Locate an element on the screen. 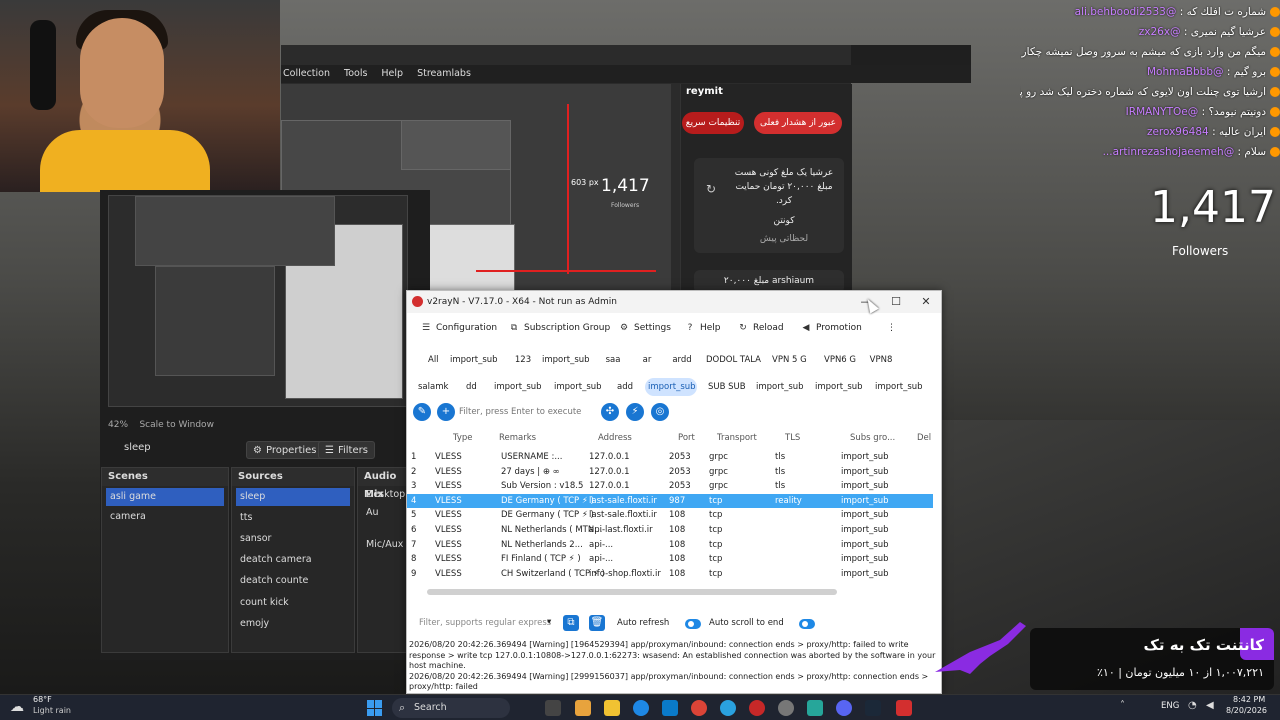 This screenshot has width=1280, height=720. edge-icon is located at coordinates (641, 708).